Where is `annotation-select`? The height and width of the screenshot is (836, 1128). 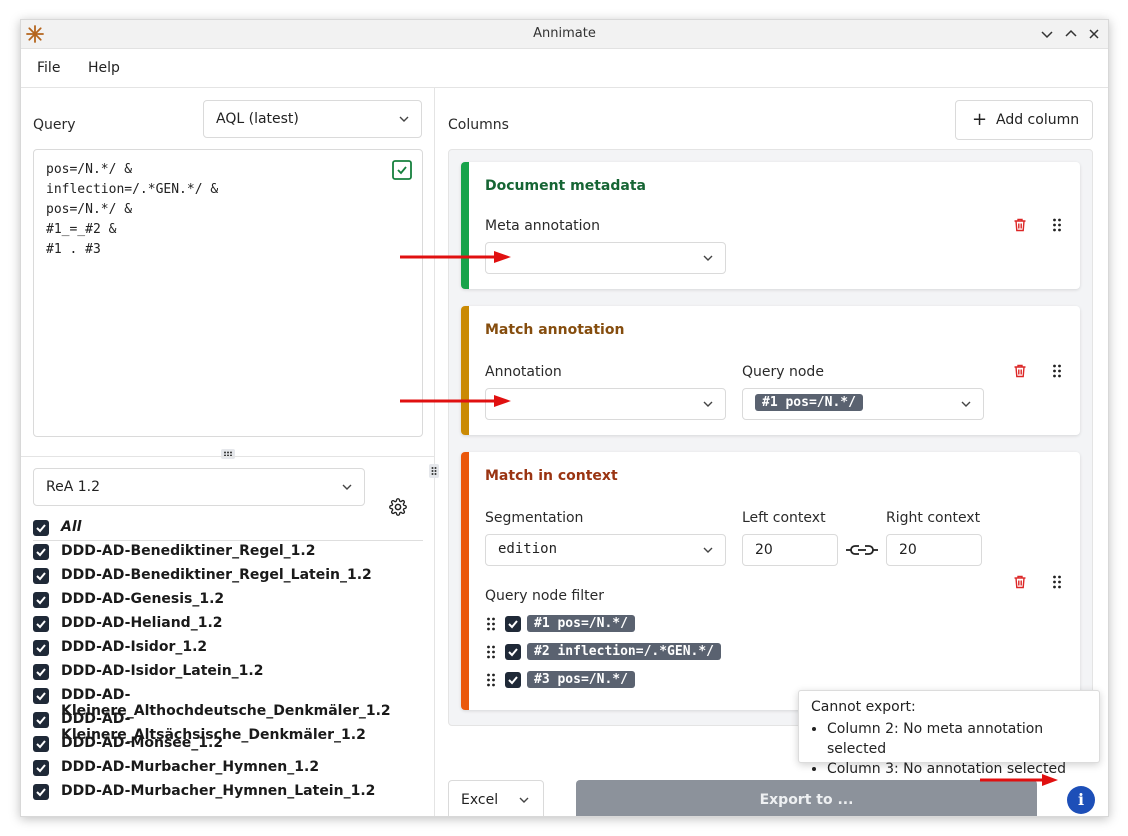
annotation-select is located at coordinates (605, 404).